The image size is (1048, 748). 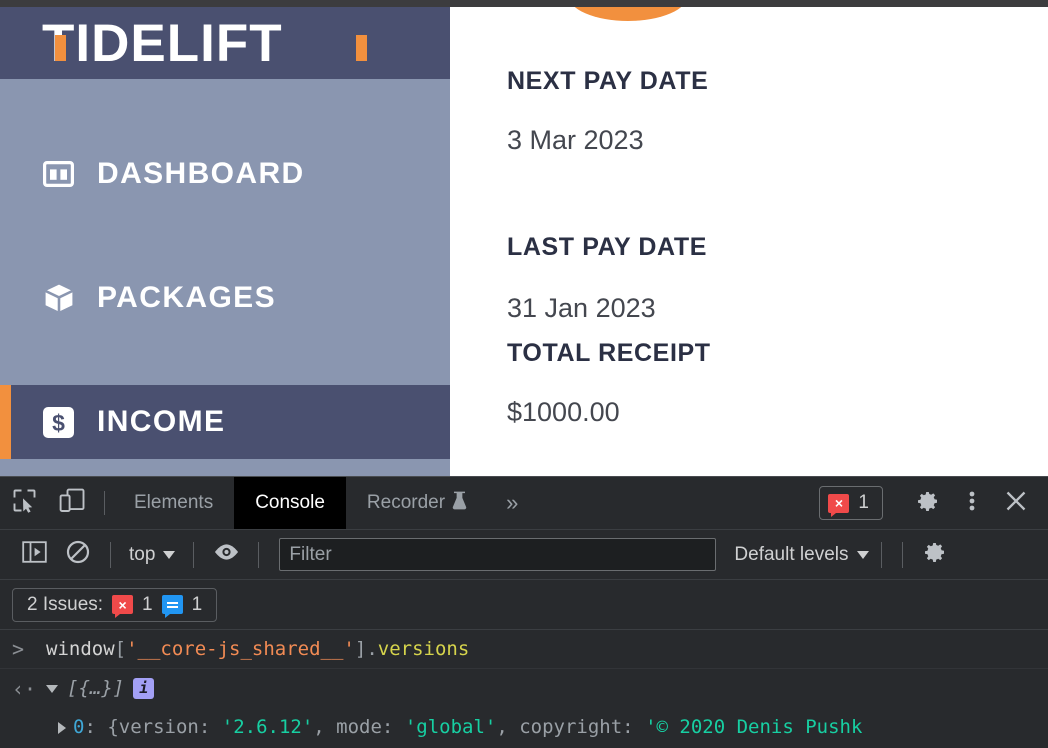 What do you see at coordinates (79, 727) in the screenshot?
I see `code-token: 0` at bounding box center [79, 727].